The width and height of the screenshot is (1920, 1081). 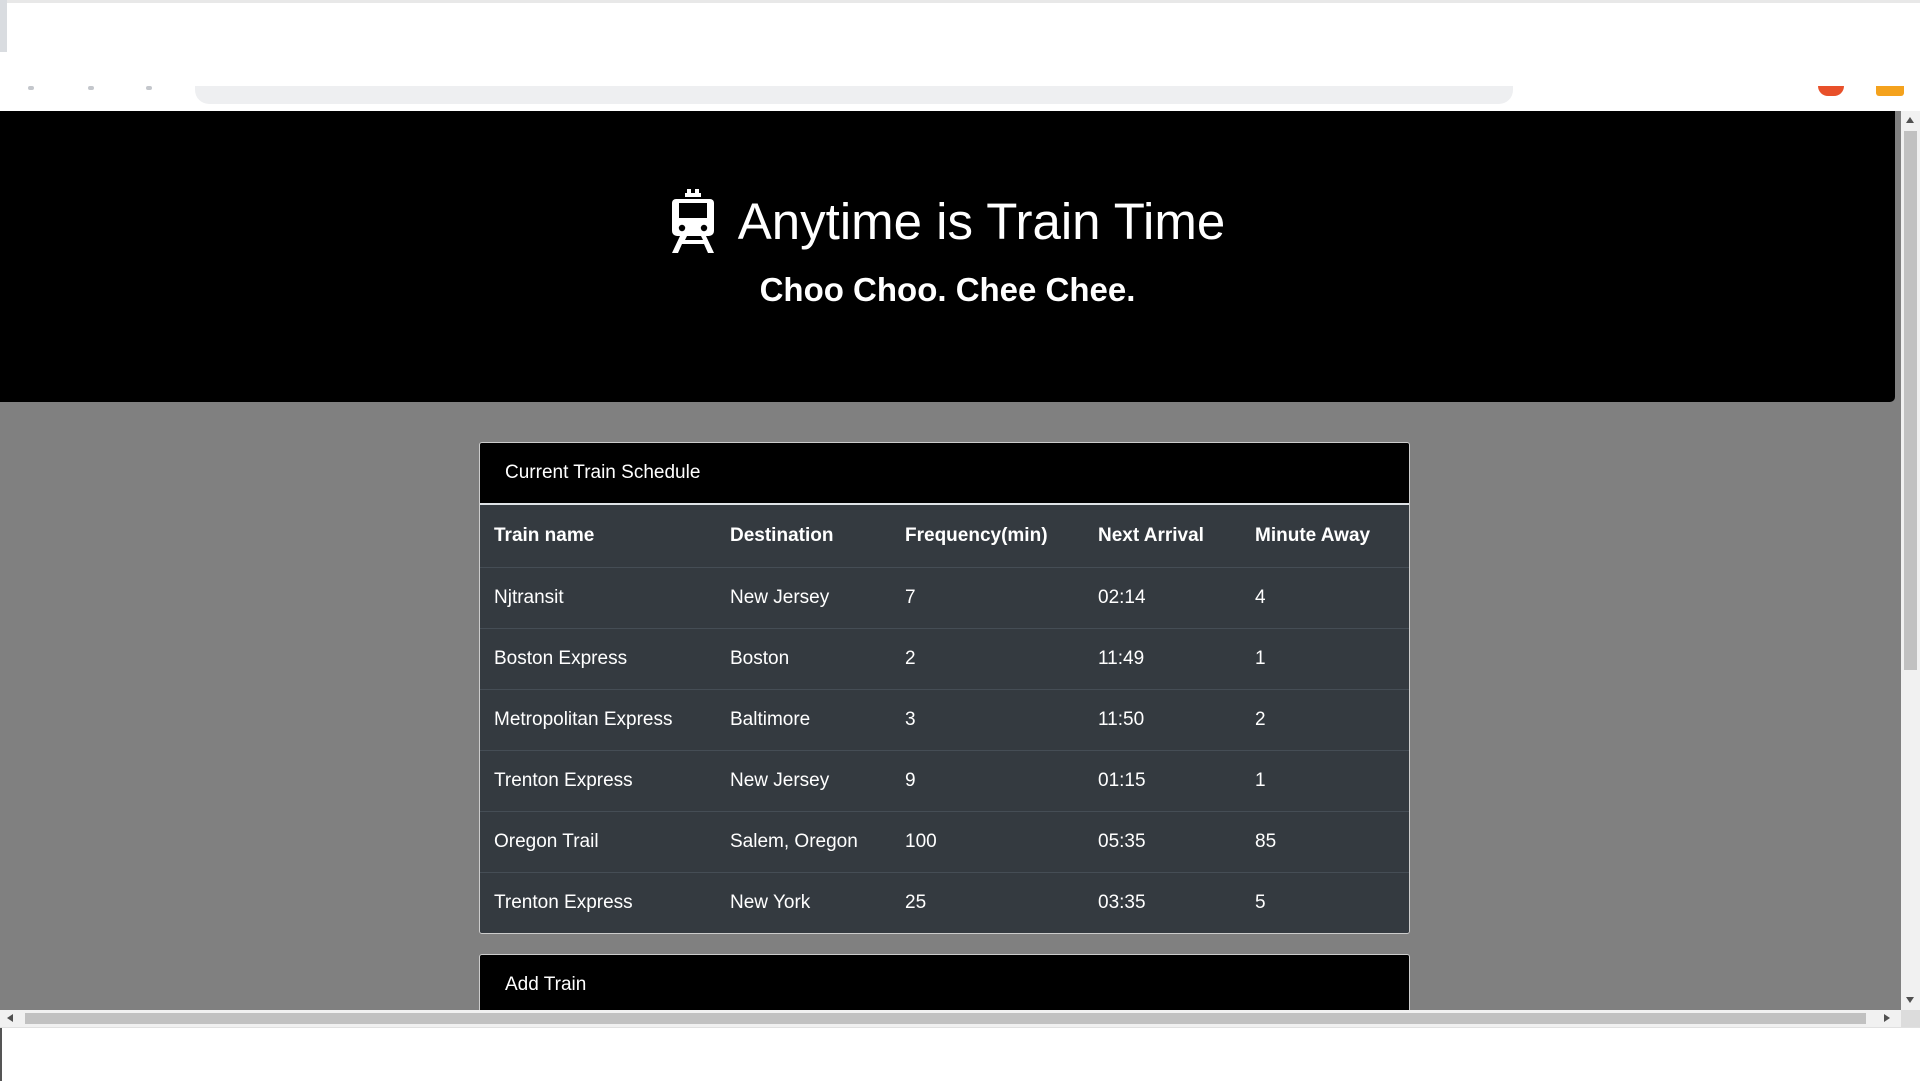 I want to click on scroll-down-icon, so click(x=1910, y=1000).